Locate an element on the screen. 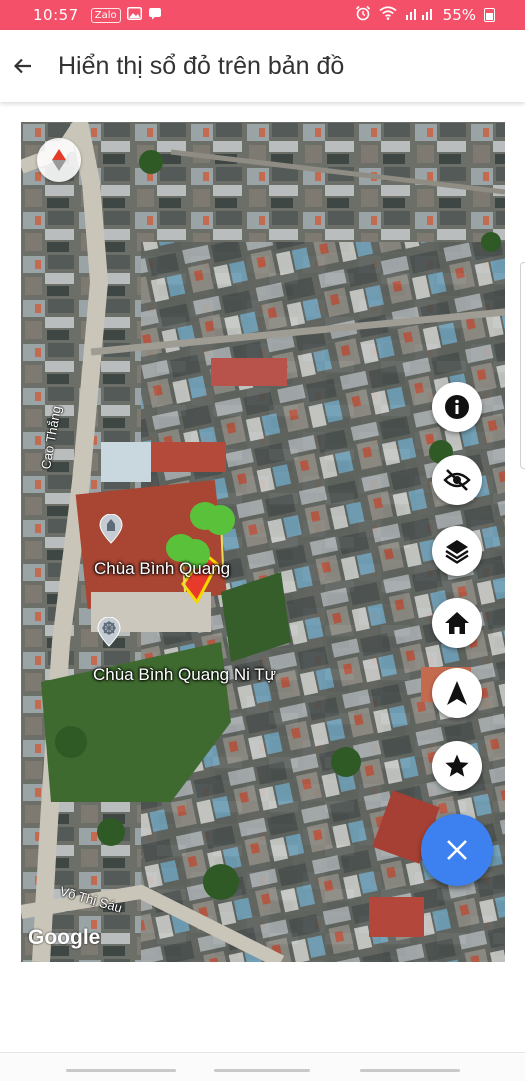  back-button is located at coordinates (23, 66).